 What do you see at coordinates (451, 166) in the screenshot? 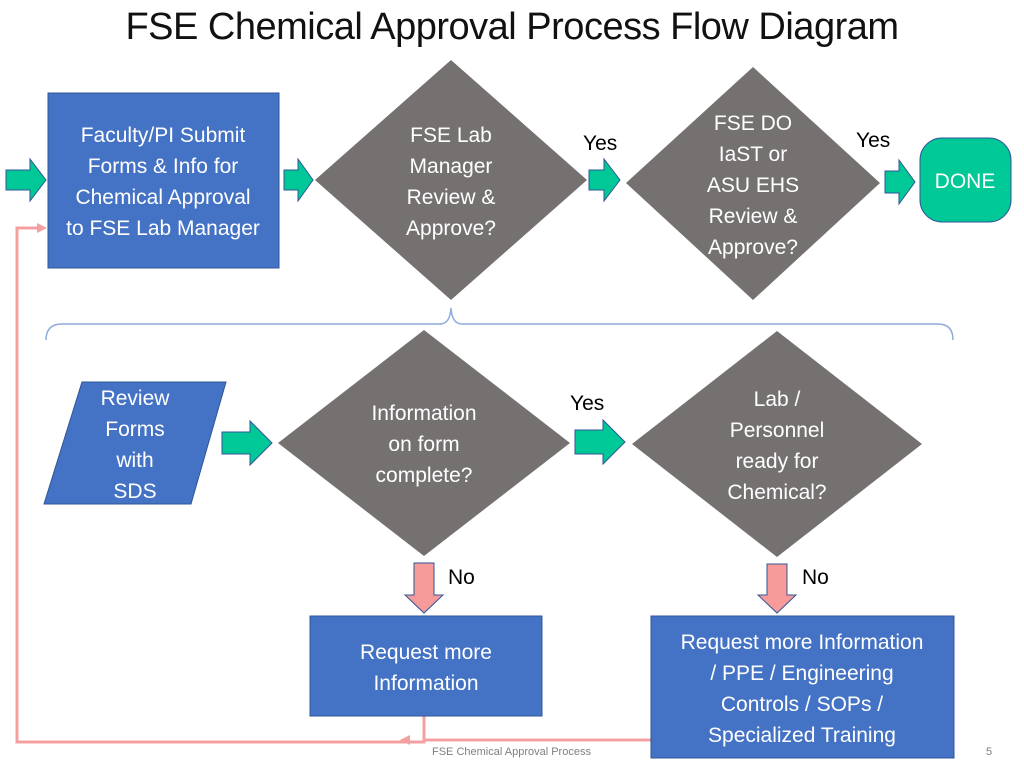
I see `node-lab-manager-line: Manager` at bounding box center [451, 166].